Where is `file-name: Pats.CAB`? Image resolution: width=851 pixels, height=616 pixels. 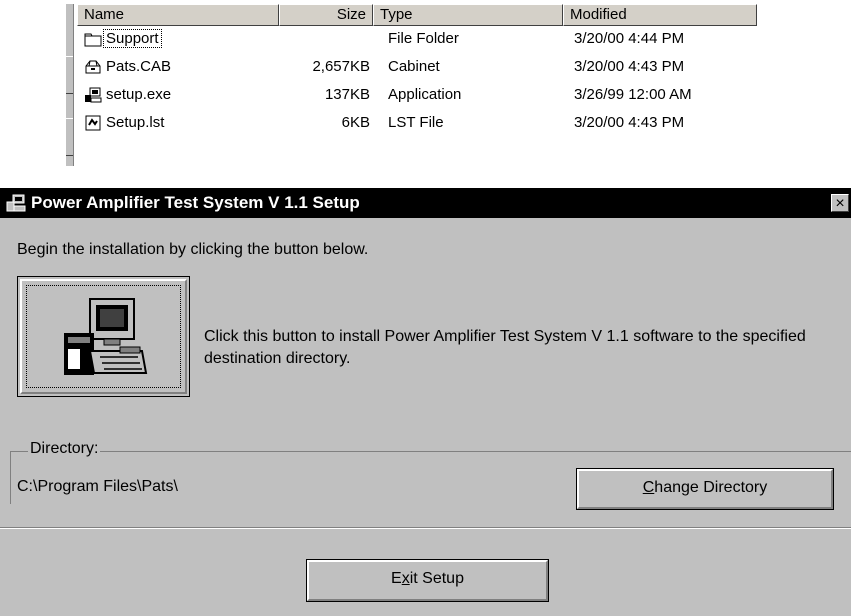
file-name: Pats.CAB is located at coordinates (138, 66).